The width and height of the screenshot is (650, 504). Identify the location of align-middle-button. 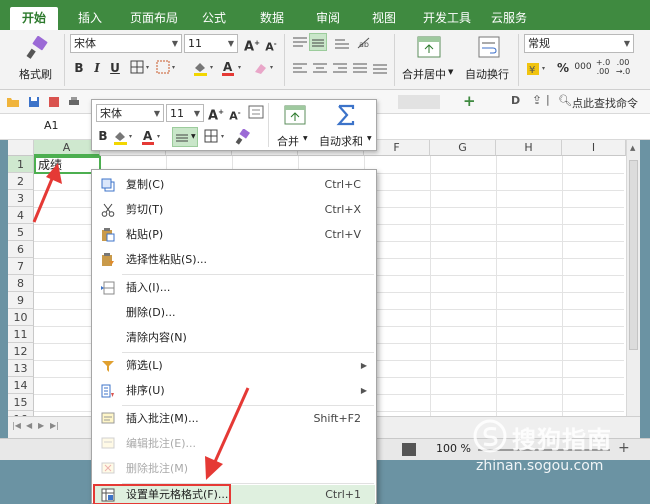
(318, 42).